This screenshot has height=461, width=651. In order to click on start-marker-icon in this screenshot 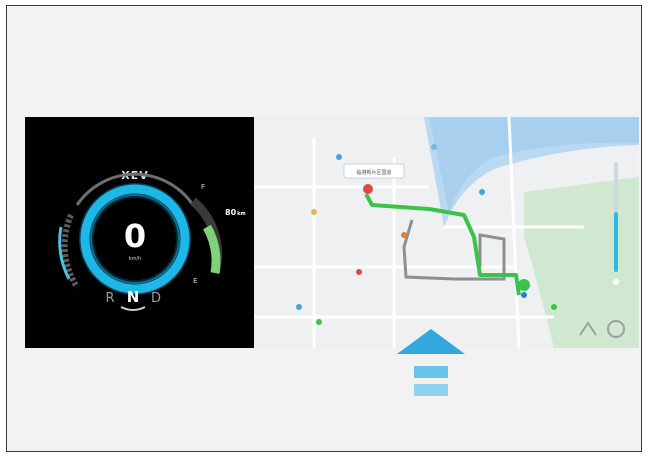, I will do `click(368, 189)`.